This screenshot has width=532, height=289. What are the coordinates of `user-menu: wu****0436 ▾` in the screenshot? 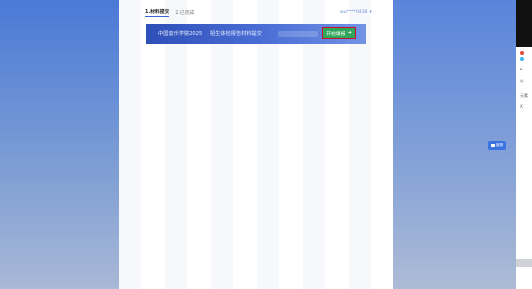 It's located at (356, 12).